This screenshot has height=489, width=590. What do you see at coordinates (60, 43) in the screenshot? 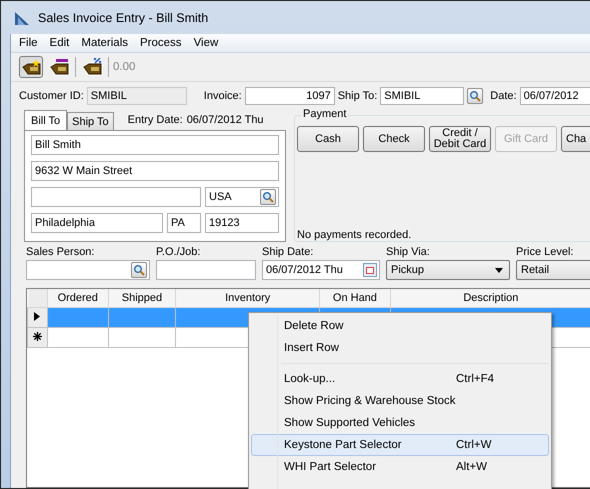
I see `menu-item: Edit` at bounding box center [60, 43].